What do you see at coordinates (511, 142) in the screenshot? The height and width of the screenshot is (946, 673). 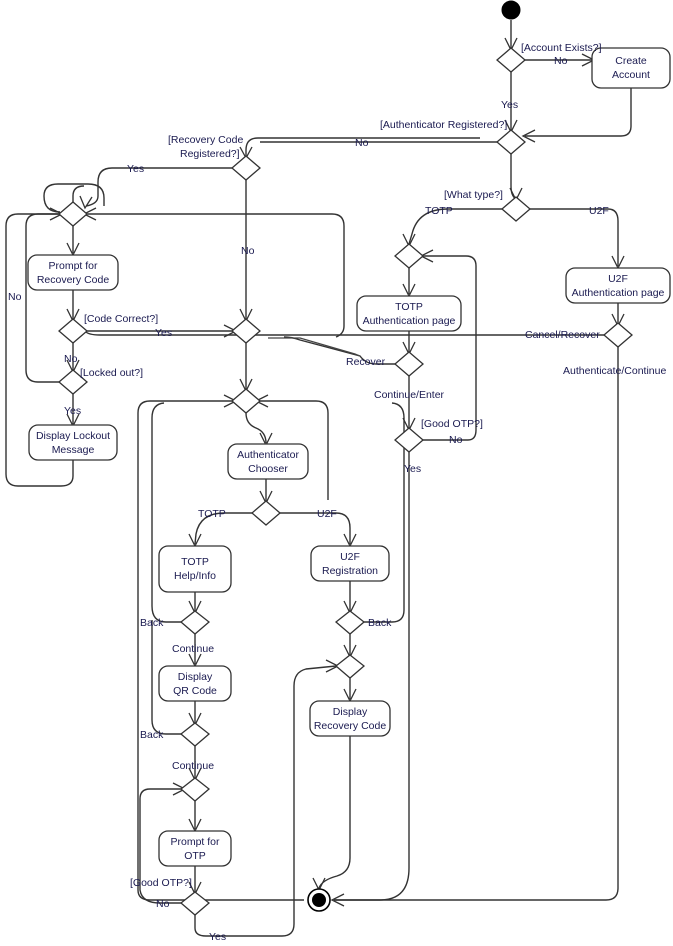 I see `decision-authenticator-registered` at bounding box center [511, 142].